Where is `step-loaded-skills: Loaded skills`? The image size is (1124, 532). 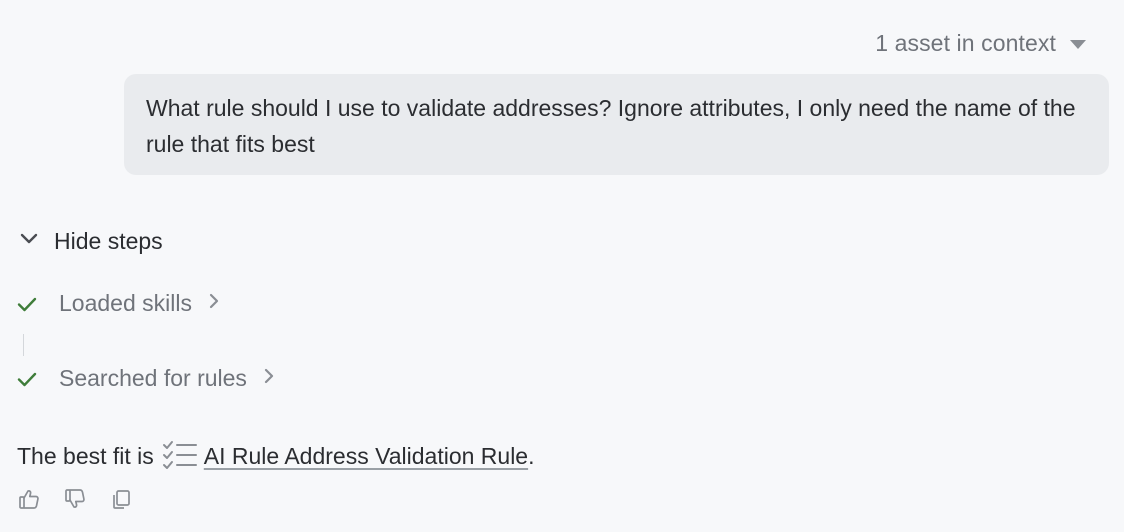 step-loaded-skills: Loaded skills is located at coordinates (119, 303).